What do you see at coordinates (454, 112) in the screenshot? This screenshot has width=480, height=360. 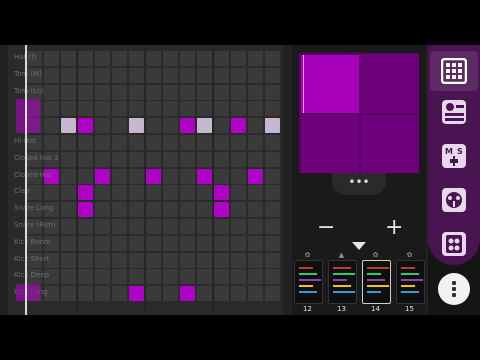 I see `instrument-list-button` at bounding box center [454, 112].